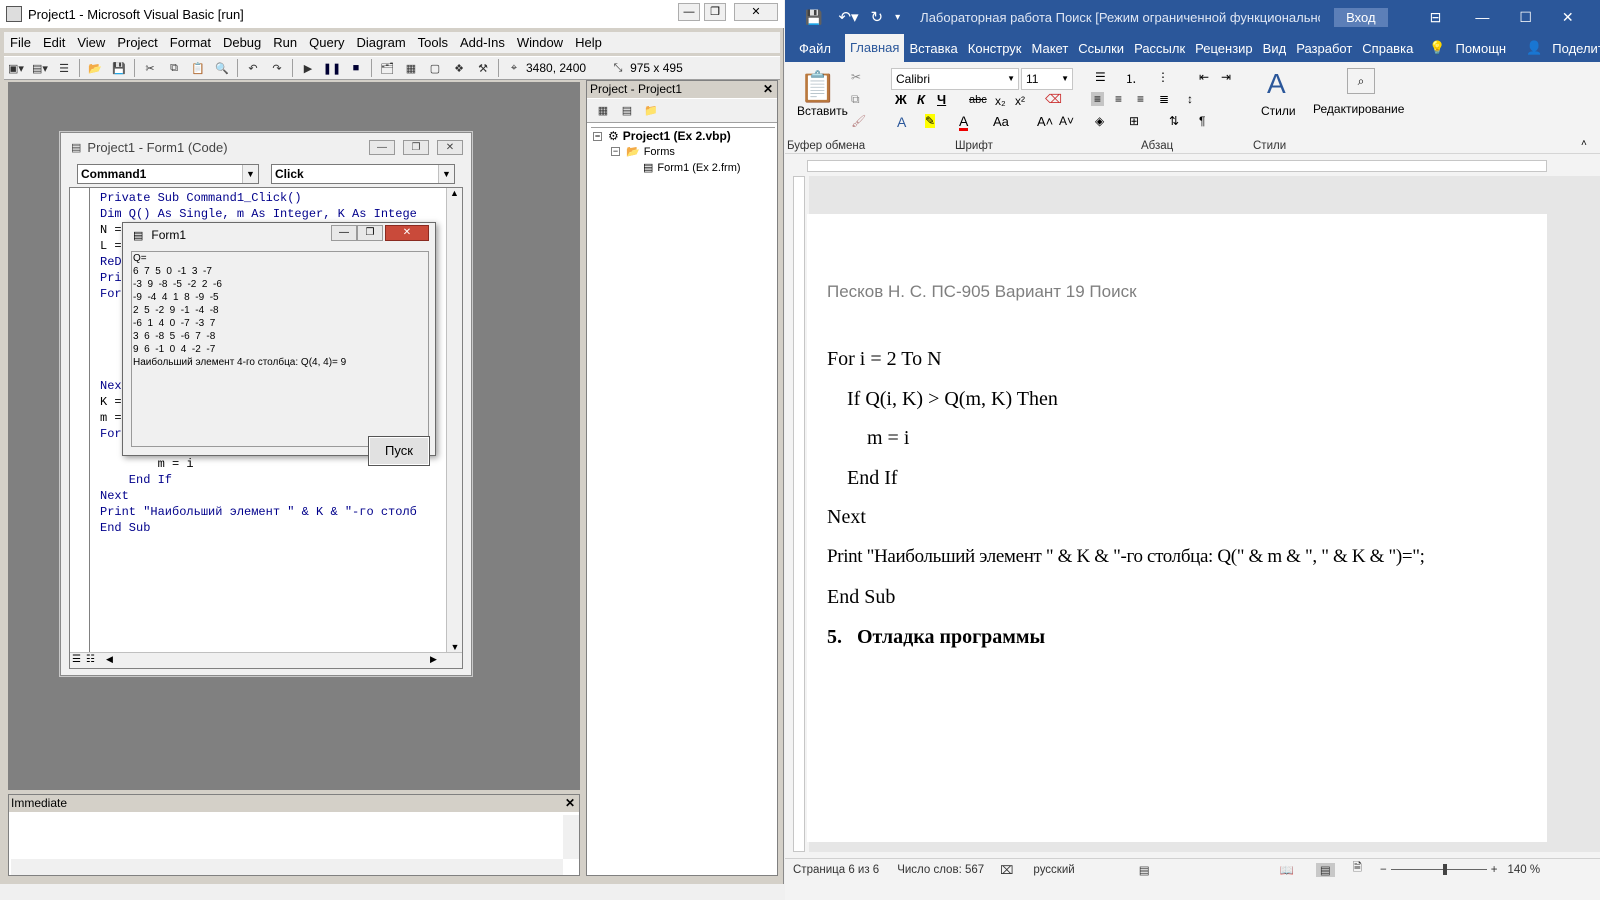 This screenshot has height=900, width=1600. I want to click on font-name-box: Calibri ▼, so click(955, 79).